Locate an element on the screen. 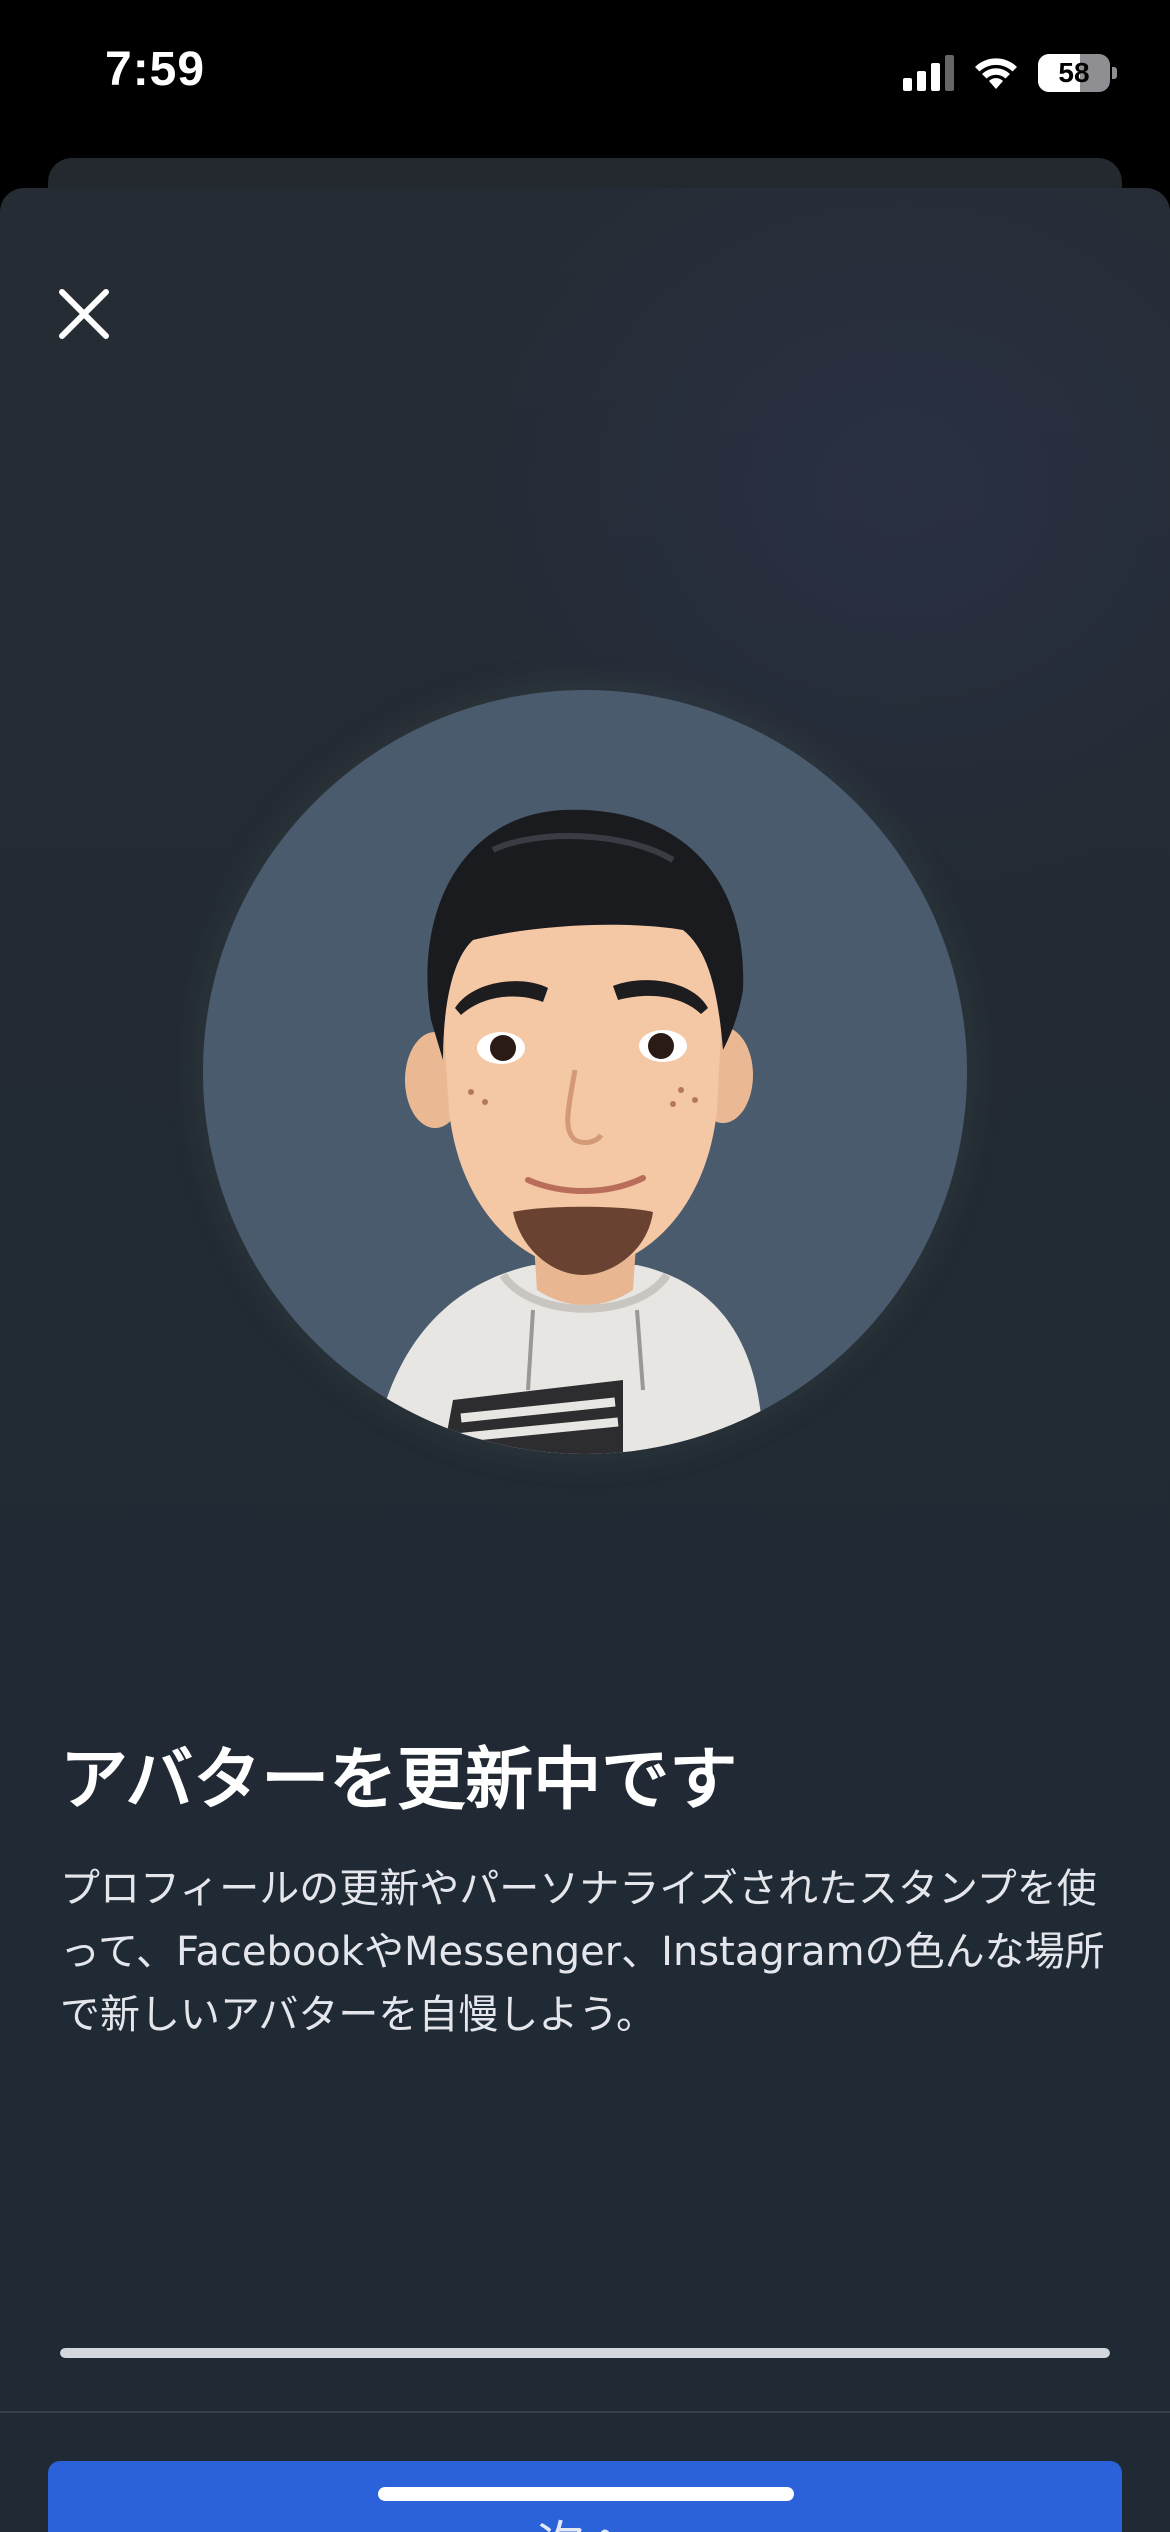  battery-icon: 58 is located at coordinates (1077, 73).